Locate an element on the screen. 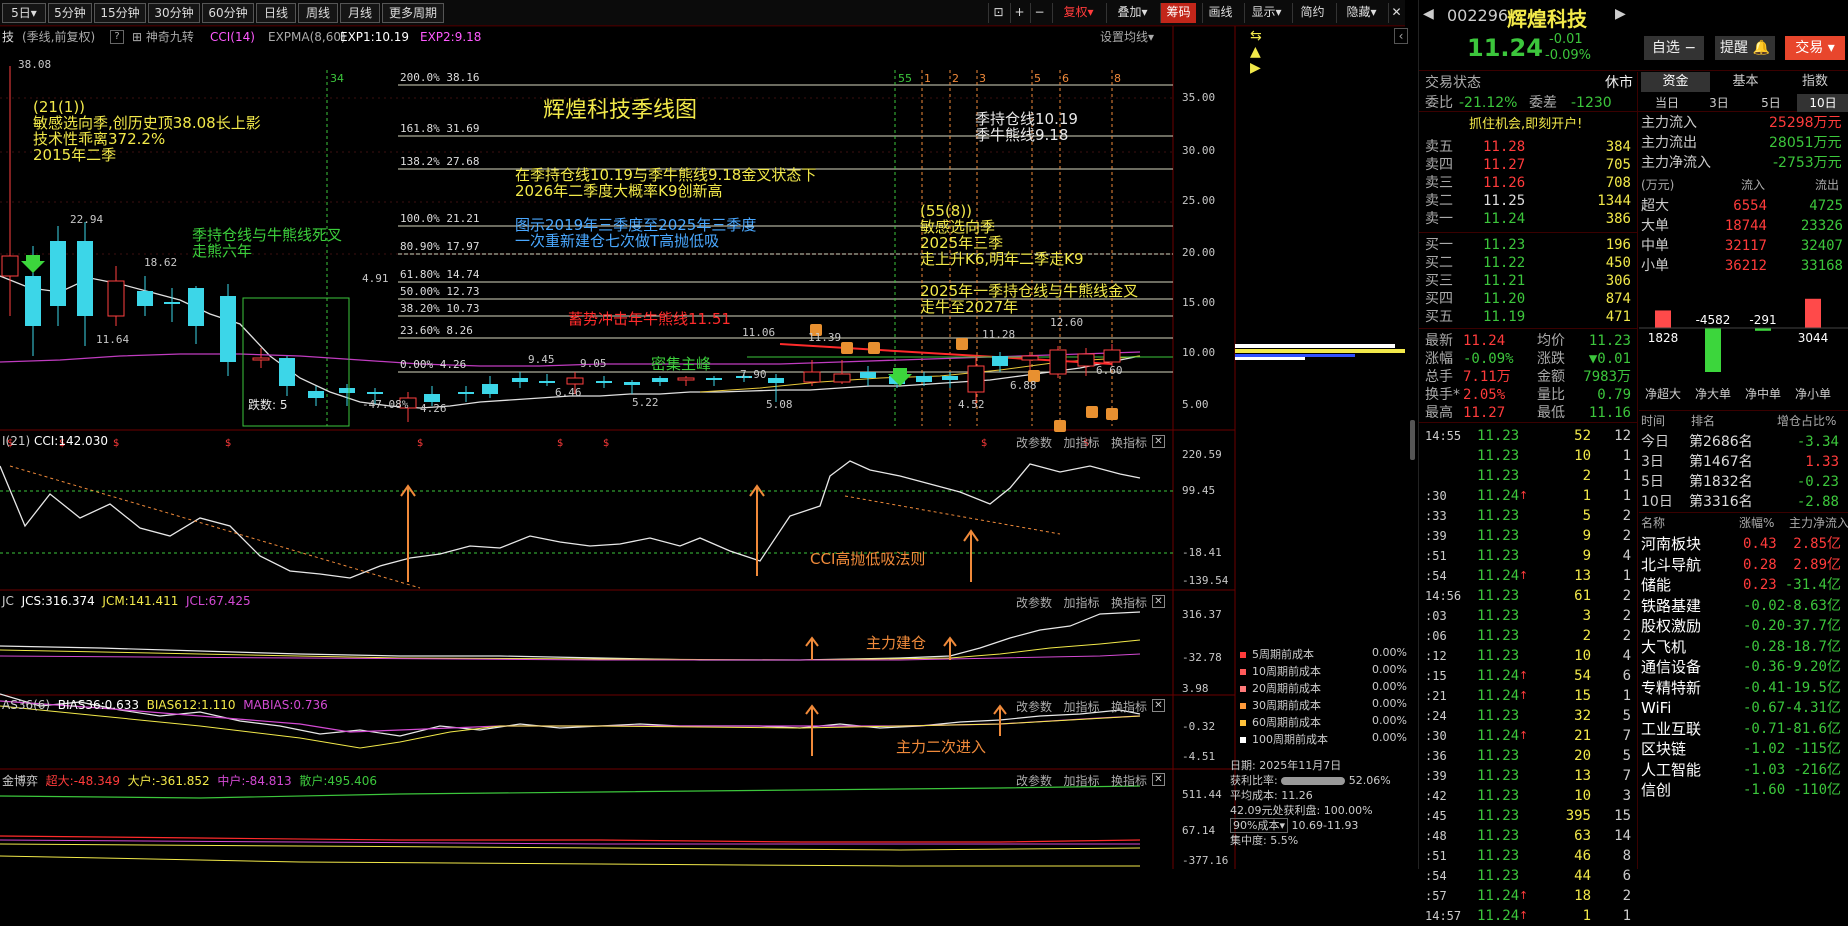 This screenshot has height=926, width=1848. order-book-row: 卖四 11.27 705 is located at coordinates (1528, 165).